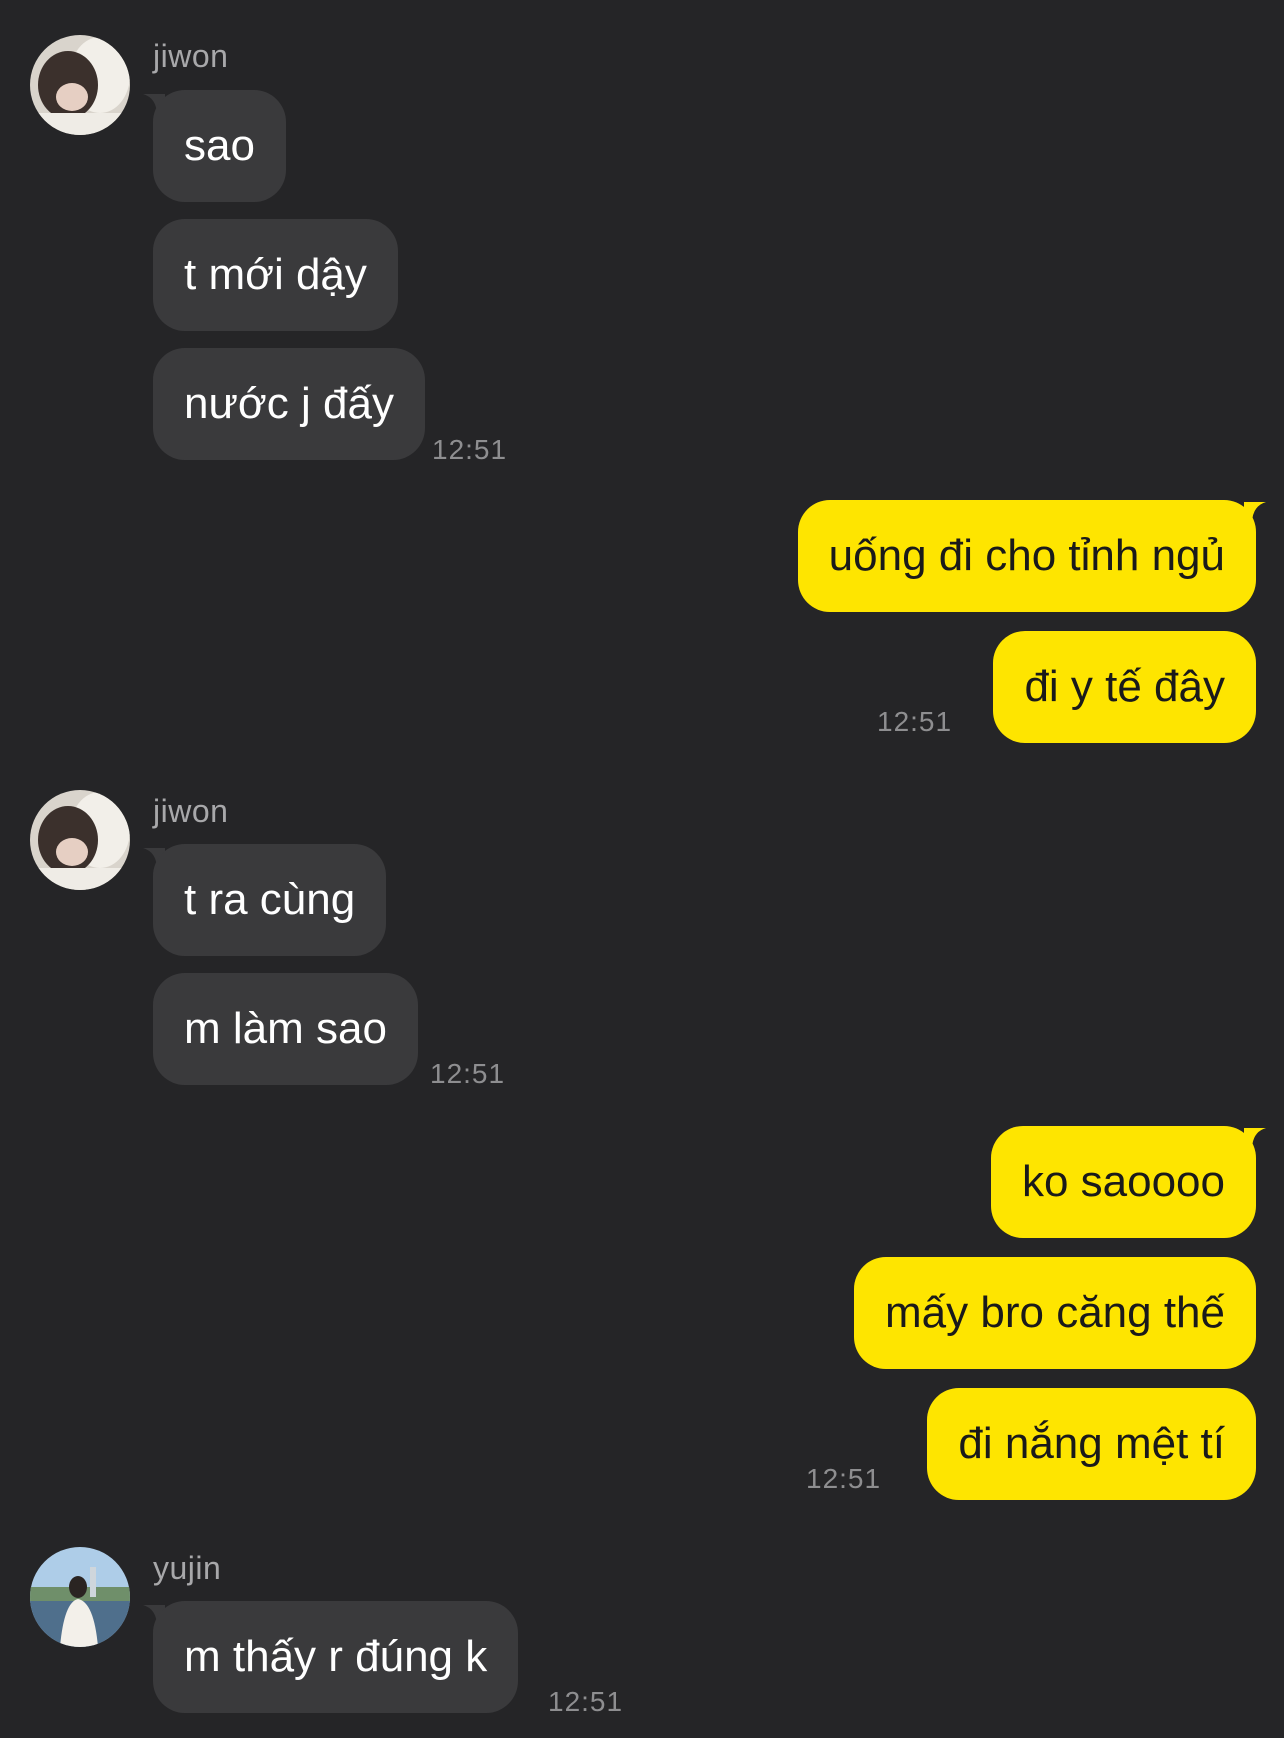 This screenshot has height=1738, width=1284. I want to click on message-bubble: nước j đấy, so click(289, 404).